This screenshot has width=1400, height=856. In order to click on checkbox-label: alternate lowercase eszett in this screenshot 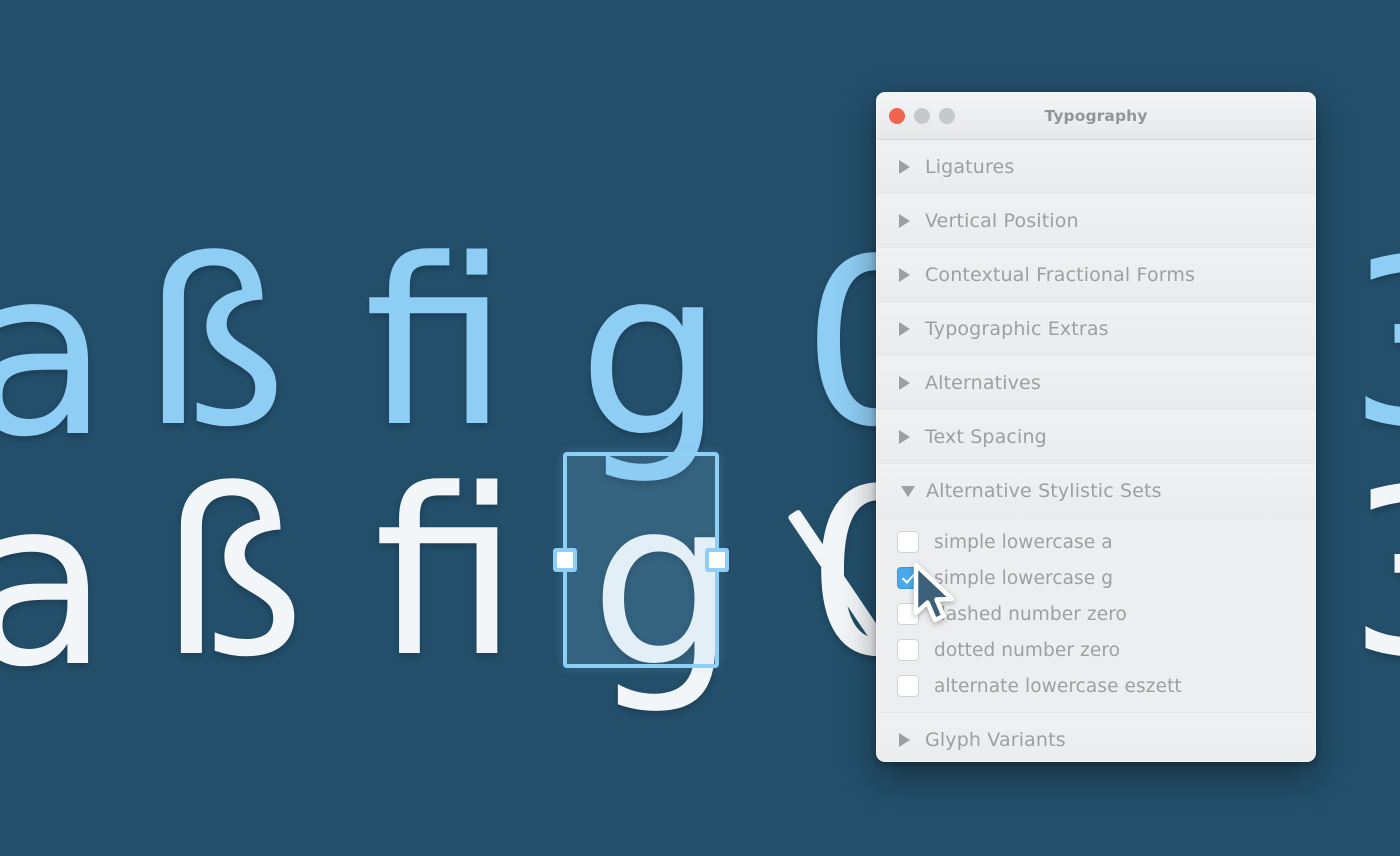, I will do `click(1058, 686)`.